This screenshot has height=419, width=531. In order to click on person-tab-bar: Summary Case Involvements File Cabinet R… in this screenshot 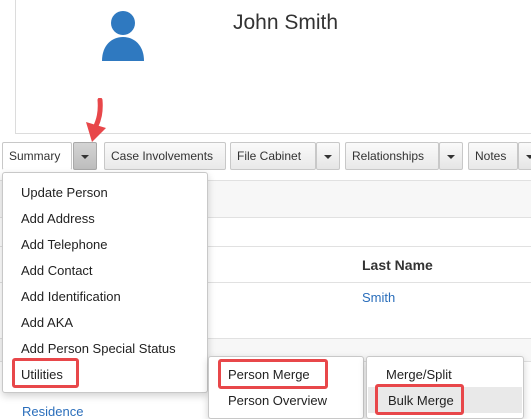, I will do `click(265, 156)`.